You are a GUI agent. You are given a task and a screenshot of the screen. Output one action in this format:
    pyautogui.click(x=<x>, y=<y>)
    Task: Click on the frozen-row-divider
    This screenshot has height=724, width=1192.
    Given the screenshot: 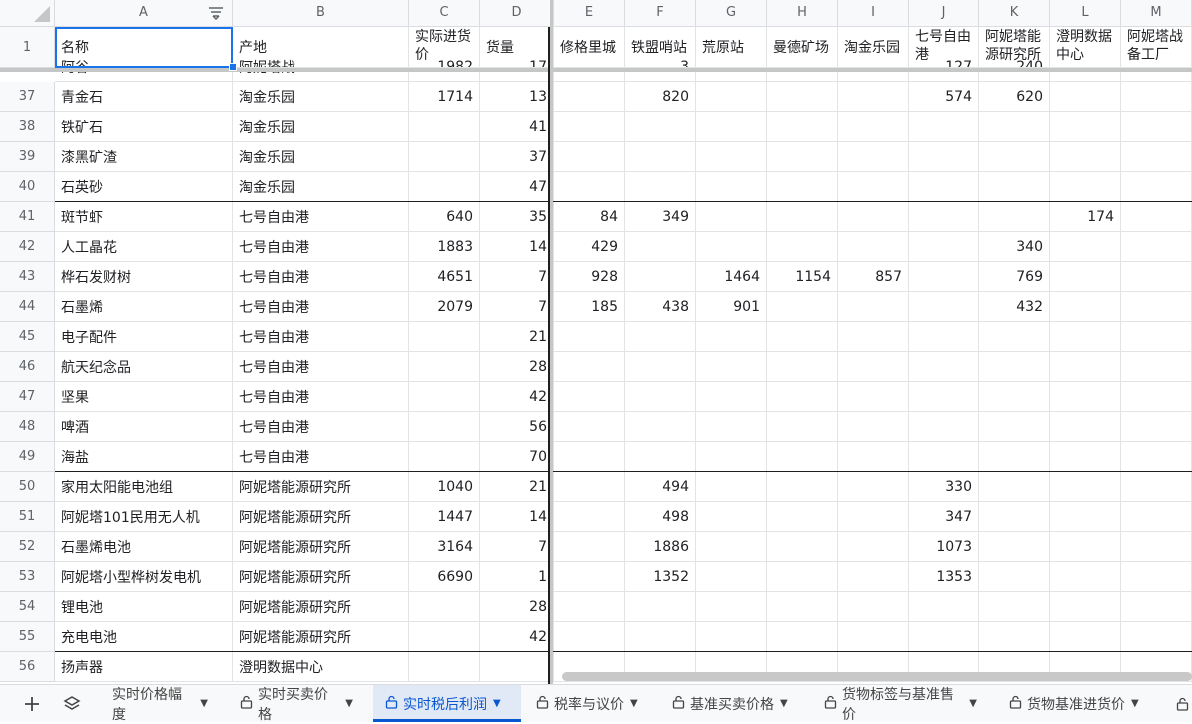 What is the action you would take?
    pyautogui.click(x=596, y=70)
    